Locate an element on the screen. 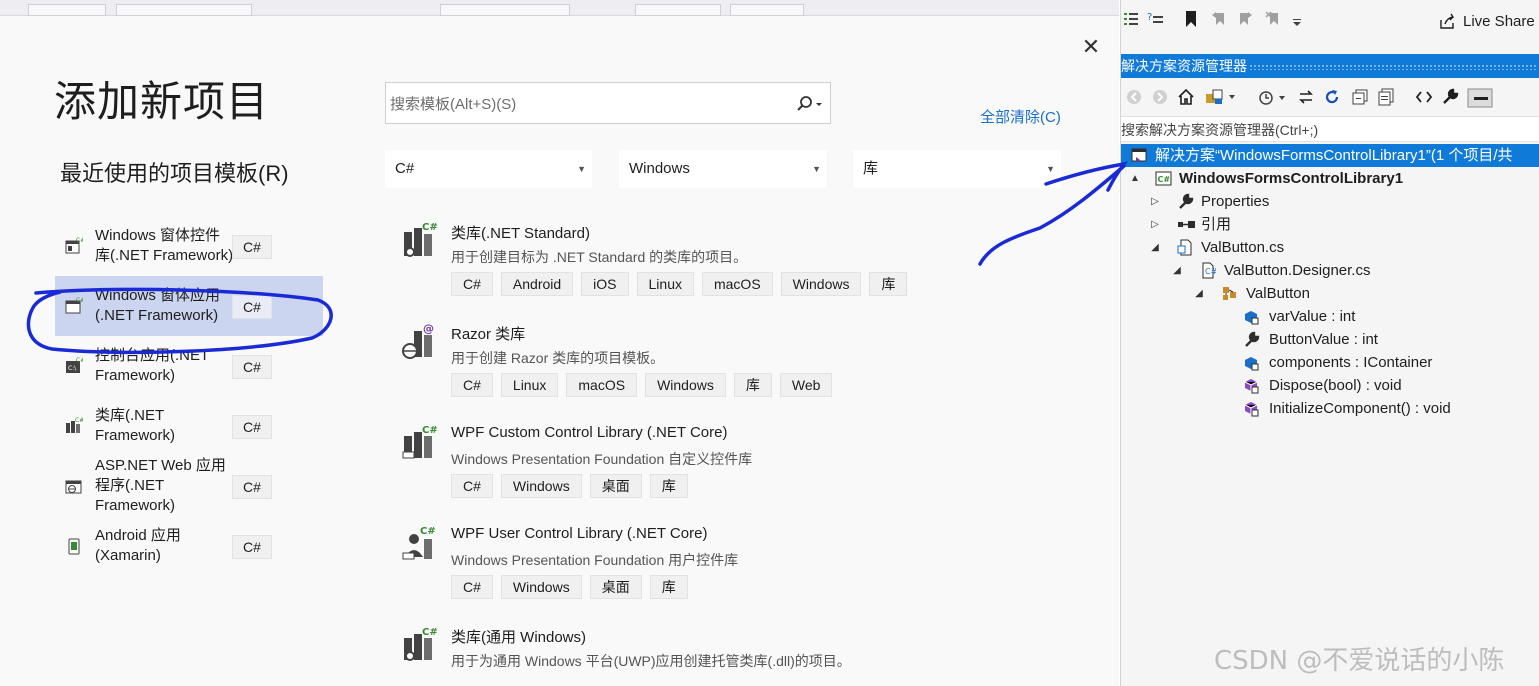 The width and height of the screenshot is (1539, 686). switch-views-icon is located at coordinates (1220, 97).